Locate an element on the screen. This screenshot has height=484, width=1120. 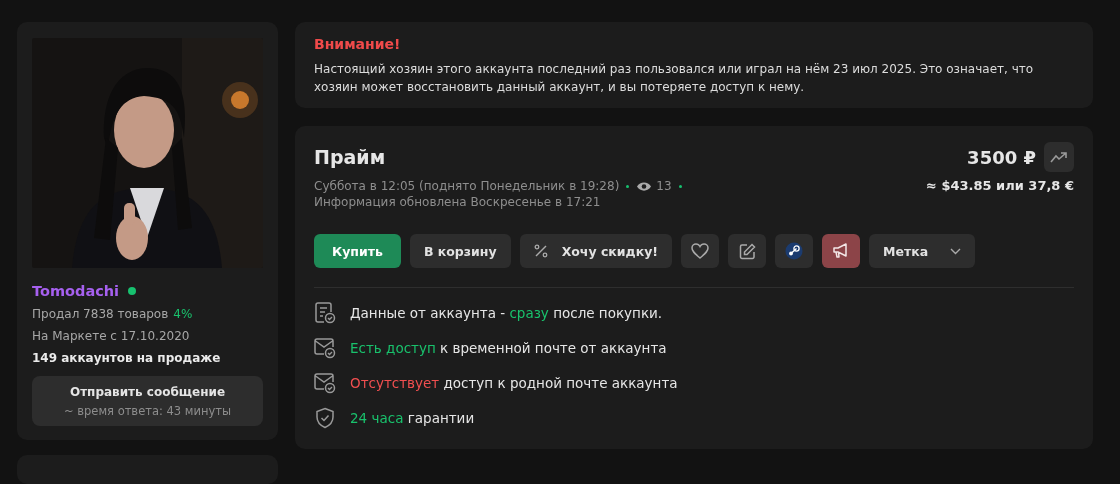
chevron-down-icon is located at coordinates (956, 251).